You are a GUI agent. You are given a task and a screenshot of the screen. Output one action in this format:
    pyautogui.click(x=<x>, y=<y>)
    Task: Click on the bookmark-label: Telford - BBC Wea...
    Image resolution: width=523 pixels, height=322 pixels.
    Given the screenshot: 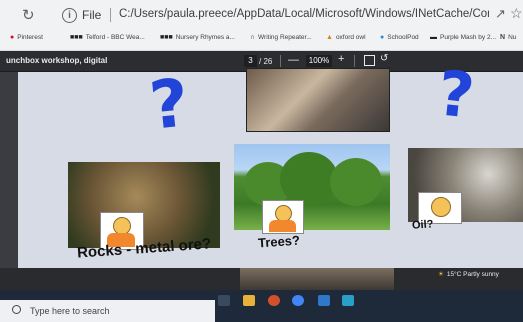 What is the action you would take?
    pyautogui.click(x=115, y=37)
    